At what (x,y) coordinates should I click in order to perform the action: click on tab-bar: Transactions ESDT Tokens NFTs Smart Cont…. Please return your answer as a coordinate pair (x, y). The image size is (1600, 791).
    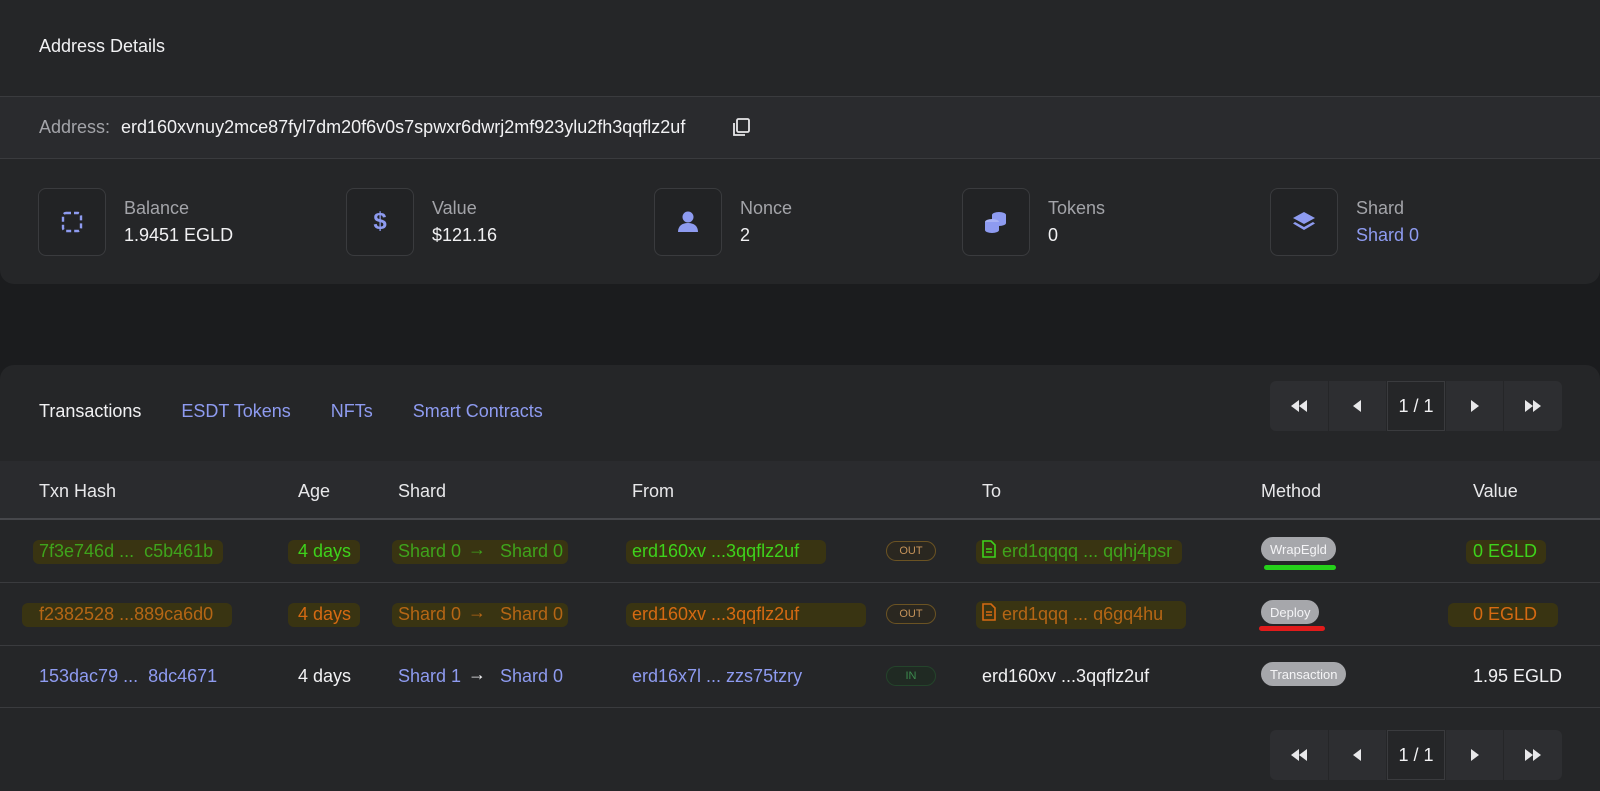
    Looking at the image, I should click on (311, 411).